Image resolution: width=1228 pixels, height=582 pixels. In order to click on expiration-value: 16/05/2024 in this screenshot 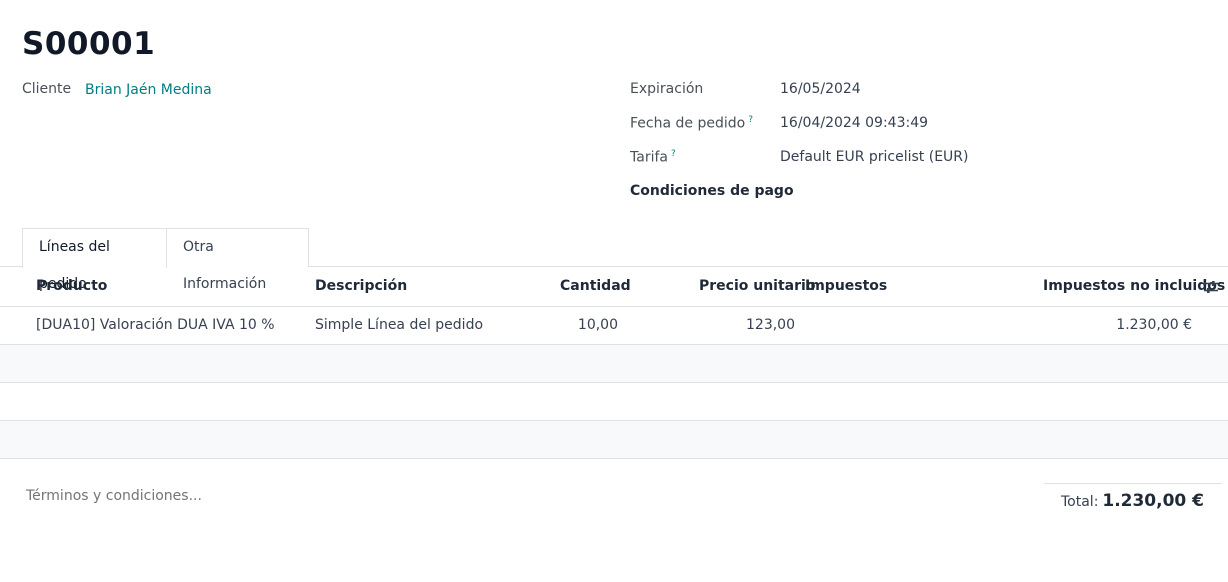, I will do `click(820, 89)`.